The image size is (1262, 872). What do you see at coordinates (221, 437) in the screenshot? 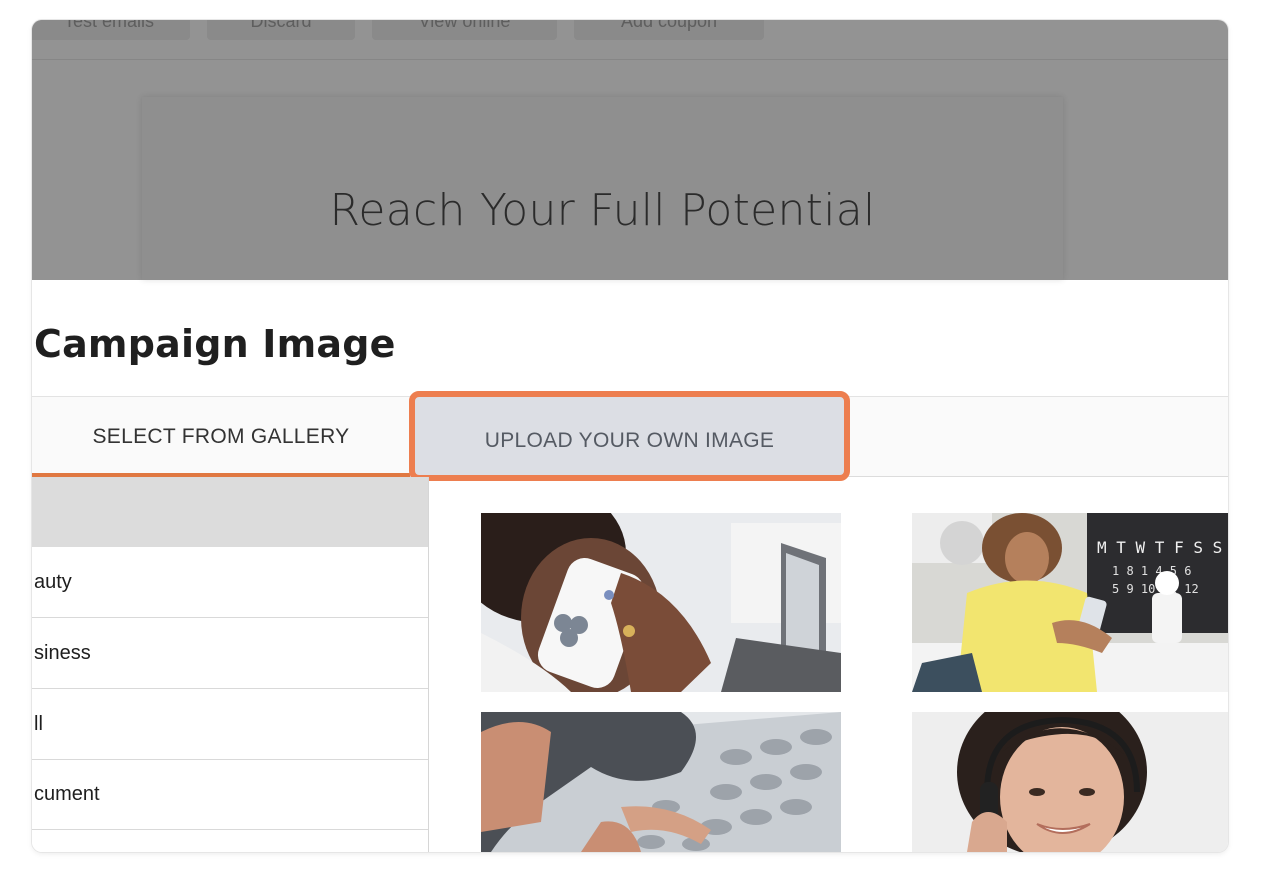
I see `tab-select-from-gallery: SELECT FROM GALLERY` at bounding box center [221, 437].